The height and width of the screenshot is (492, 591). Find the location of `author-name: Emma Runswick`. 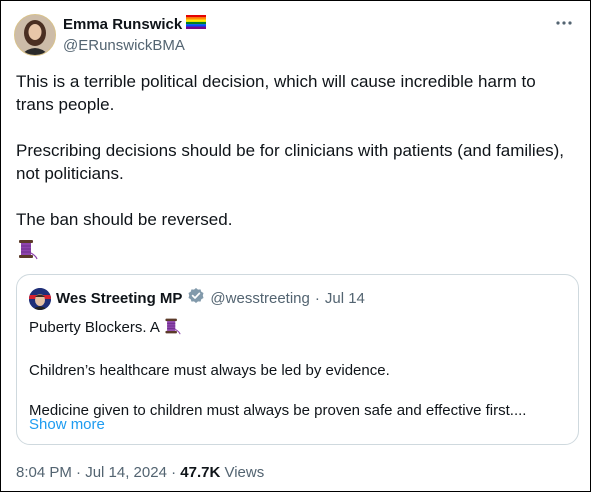

author-name: Emma Runswick is located at coordinates (122, 25).